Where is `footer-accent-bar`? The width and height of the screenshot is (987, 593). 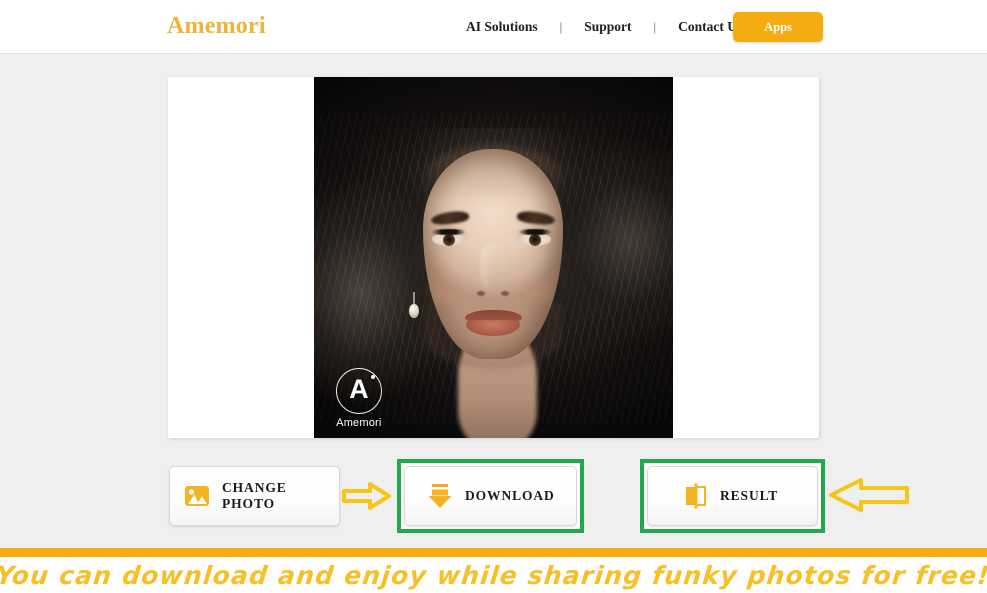 footer-accent-bar is located at coordinates (493, 552).